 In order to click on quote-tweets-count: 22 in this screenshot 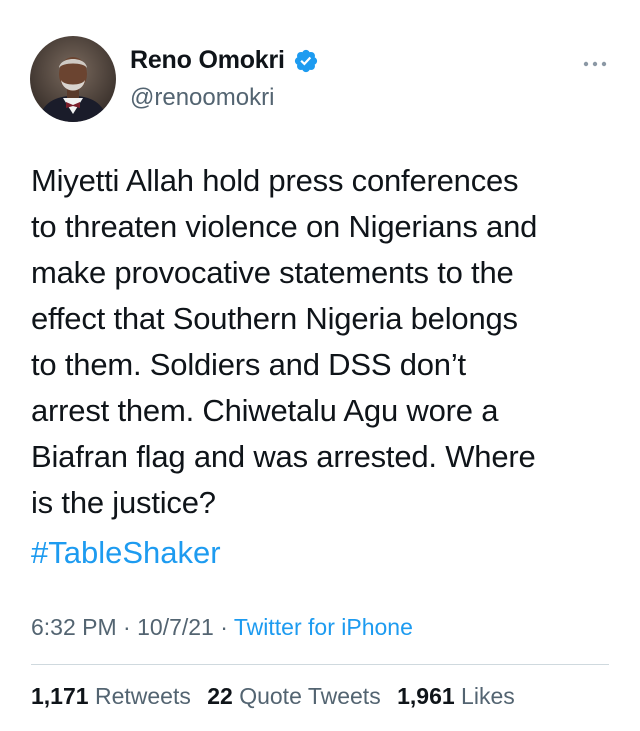, I will do `click(220, 696)`.